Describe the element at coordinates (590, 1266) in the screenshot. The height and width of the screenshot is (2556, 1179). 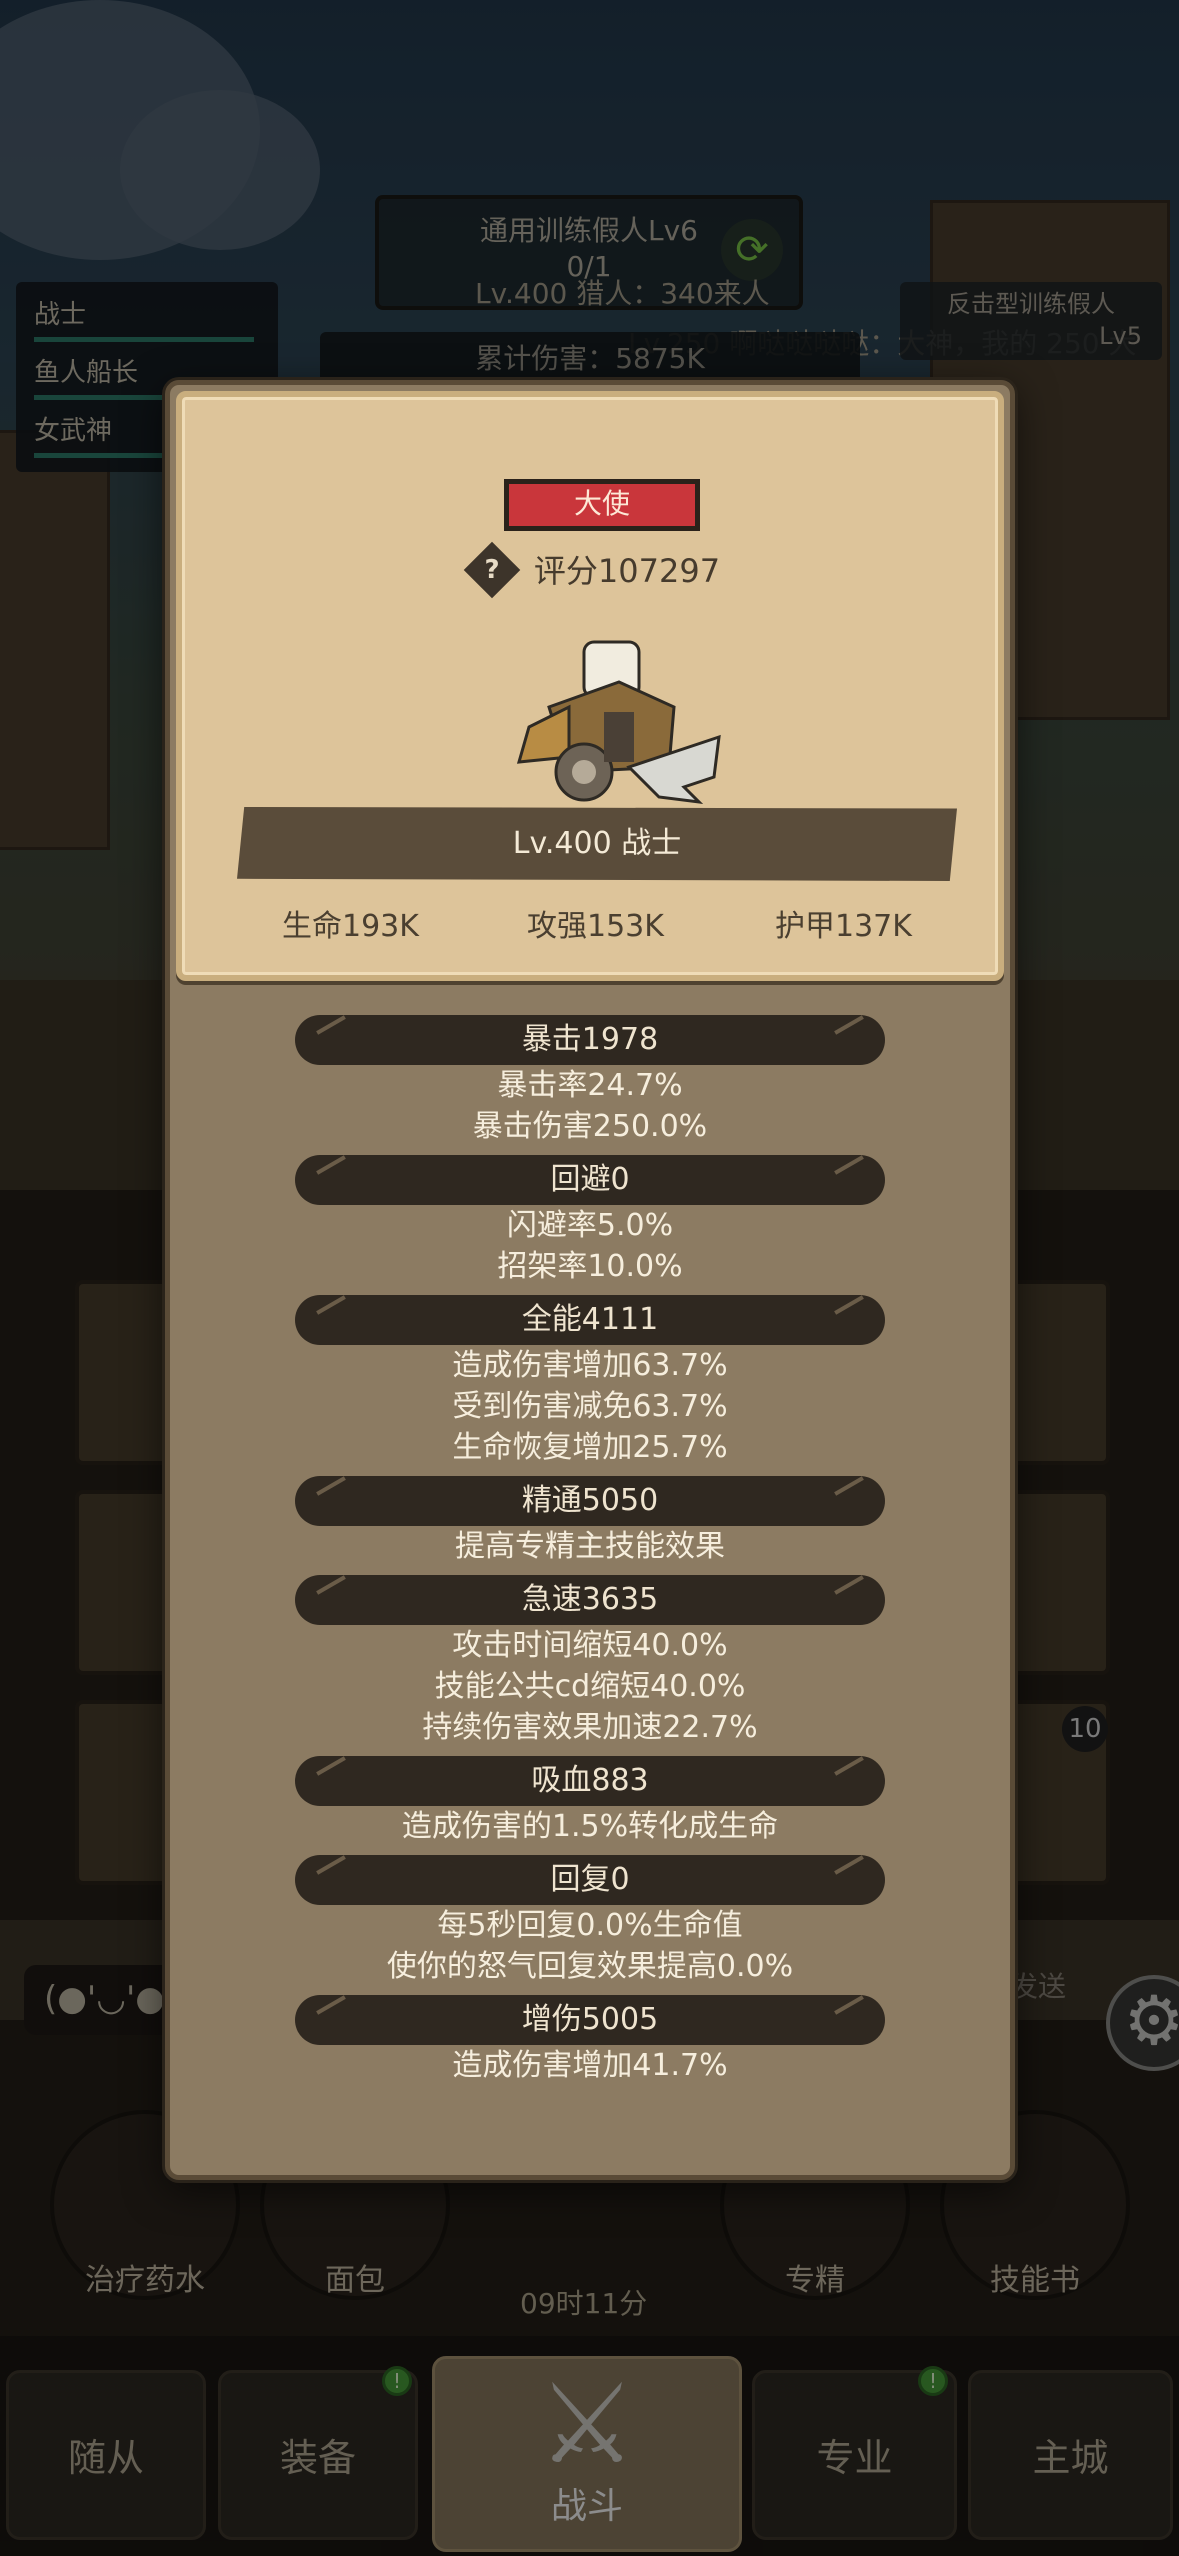
I see `stat-line: 招架率10.0%` at that location.